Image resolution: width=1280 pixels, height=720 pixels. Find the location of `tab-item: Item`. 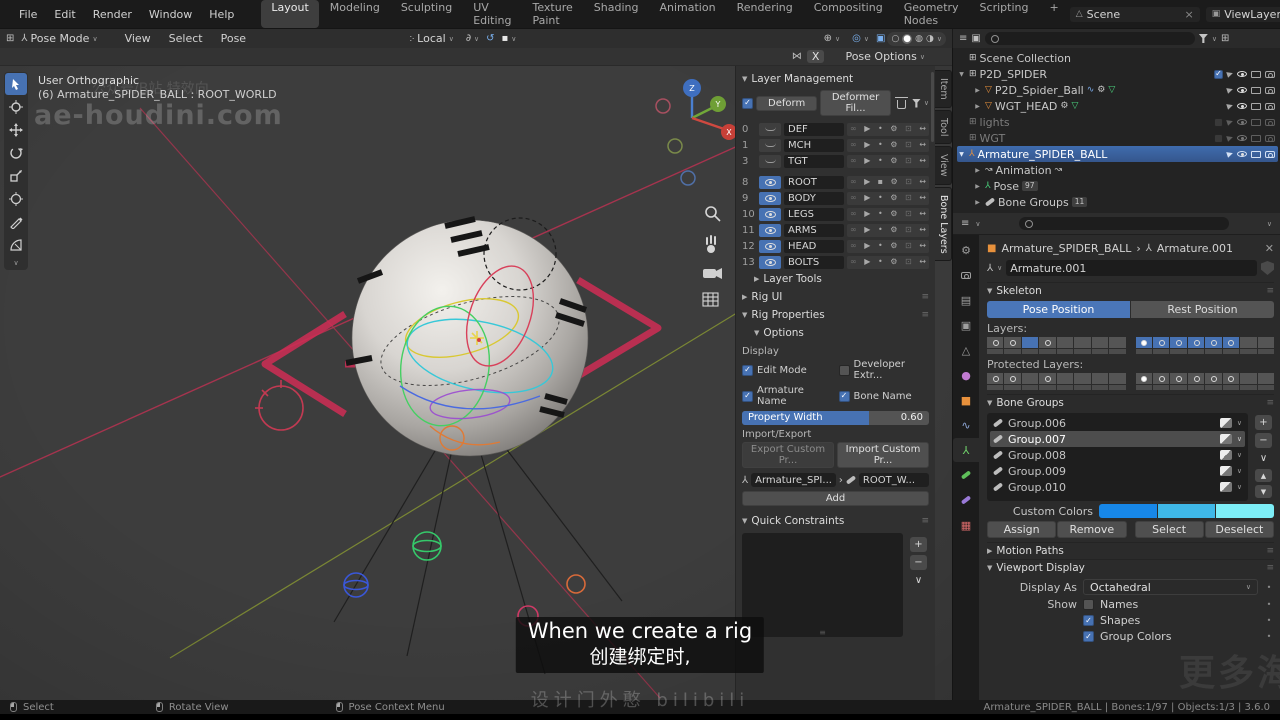

tab-item: Item is located at coordinates (943, 89).